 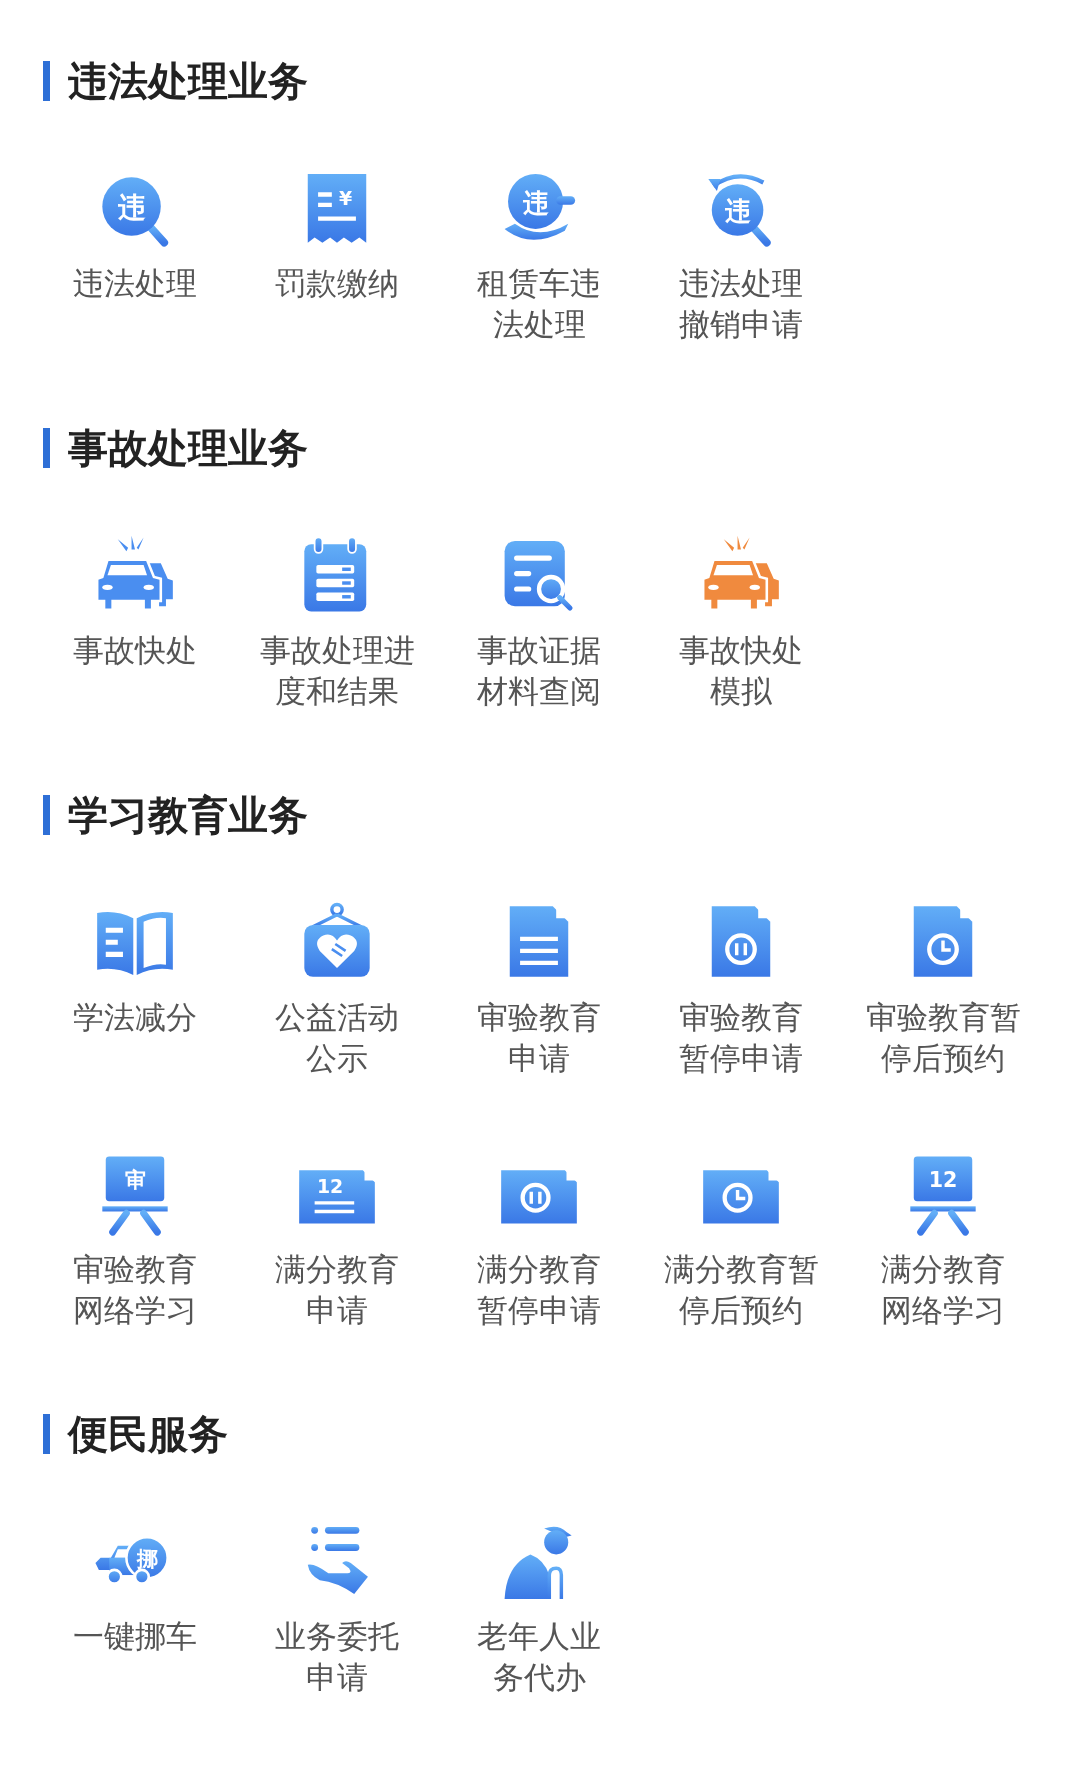 I want to click on service-label: 审验教育申请, so click(x=539, y=1038).